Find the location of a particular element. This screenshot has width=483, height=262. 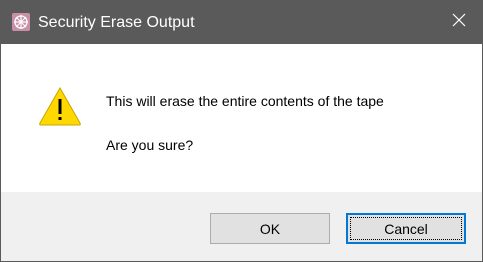

close-button is located at coordinates (459, 22).